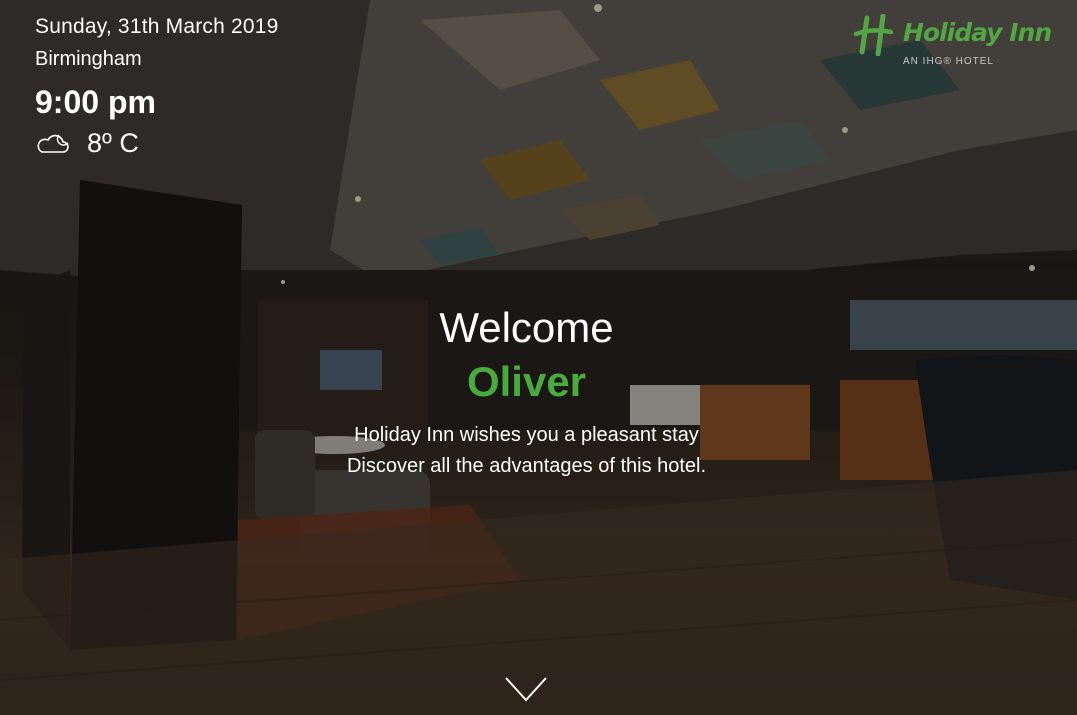 The height and width of the screenshot is (715, 1077). I want to click on welcome-heading: Welcome, so click(526, 327).